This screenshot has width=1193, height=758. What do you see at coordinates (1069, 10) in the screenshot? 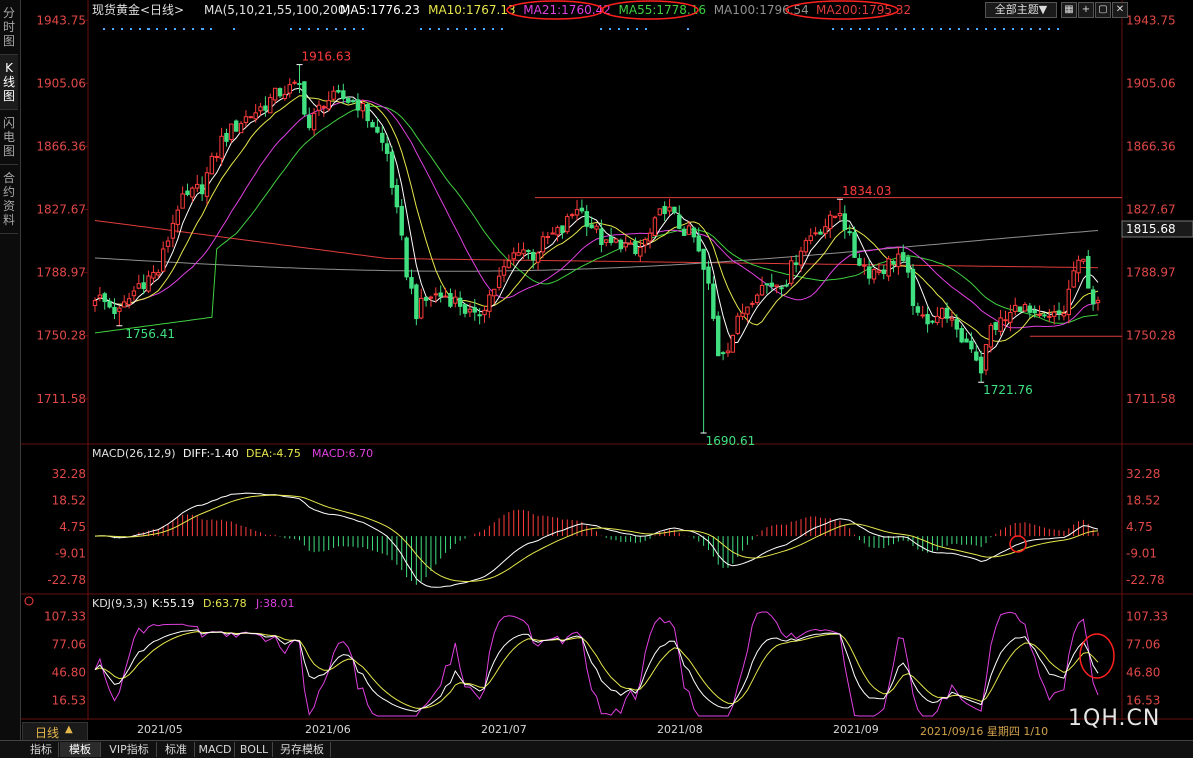
I see `toolbar-grid-icon: ▦` at bounding box center [1069, 10].